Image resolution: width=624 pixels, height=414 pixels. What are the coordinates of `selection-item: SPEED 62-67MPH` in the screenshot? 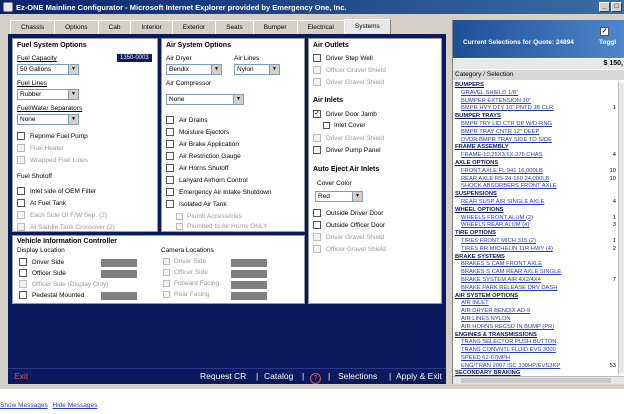 It's located at (535, 359).